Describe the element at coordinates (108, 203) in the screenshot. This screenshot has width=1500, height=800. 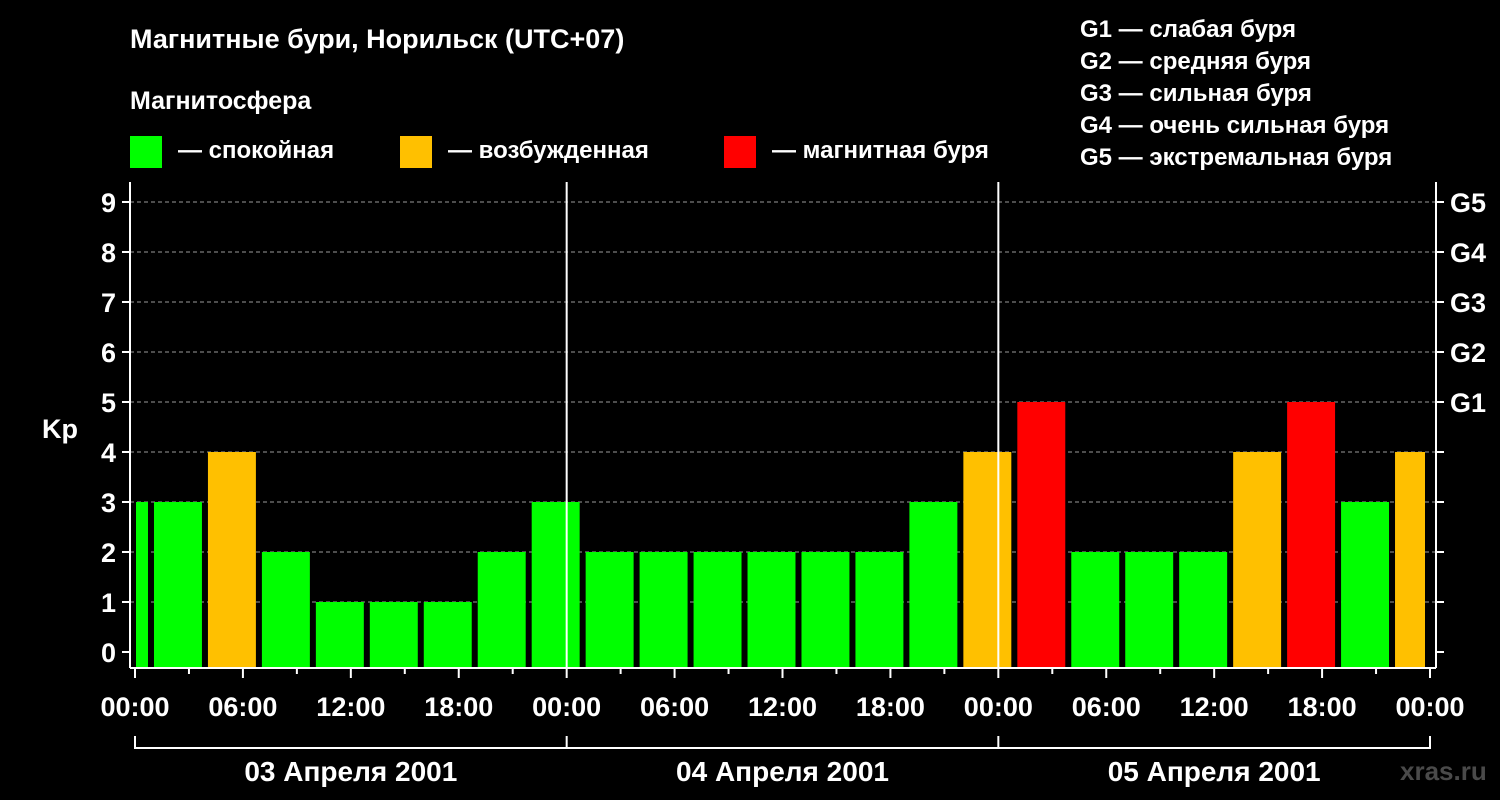
I see `y-tick-label: 9` at that location.